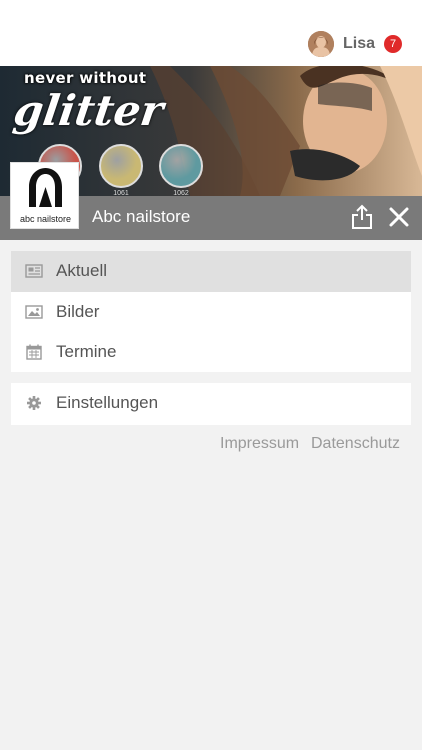 The width and height of the screenshot is (422, 750). Describe the element at coordinates (181, 166) in the screenshot. I see `glitter-swatch-teal` at that location.